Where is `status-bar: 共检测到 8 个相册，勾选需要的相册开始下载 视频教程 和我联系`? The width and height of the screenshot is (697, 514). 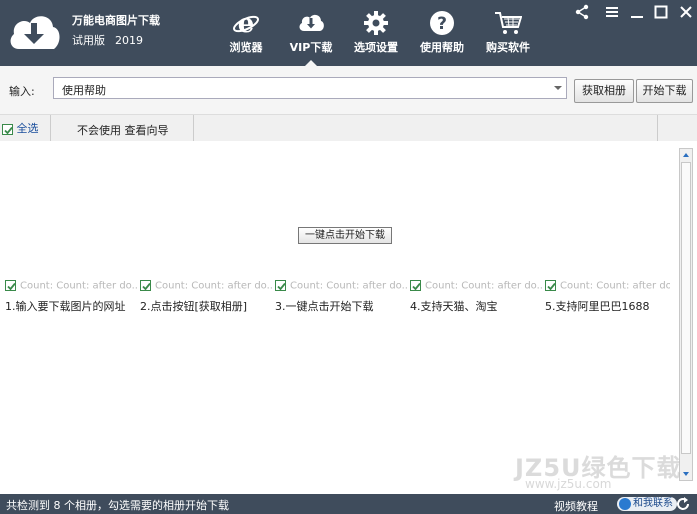 status-bar: 共检测到 8 个相册，勾选需要的相册开始下载 视频教程 和我联系 is located at coordinates (348, 504).